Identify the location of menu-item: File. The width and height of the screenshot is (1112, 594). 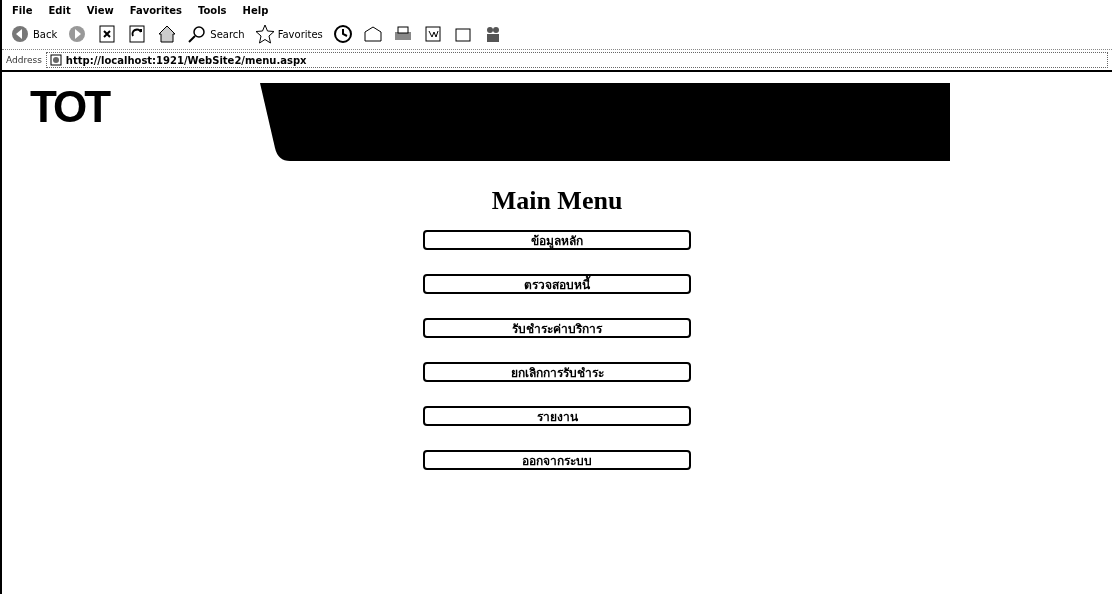
(22, 10).